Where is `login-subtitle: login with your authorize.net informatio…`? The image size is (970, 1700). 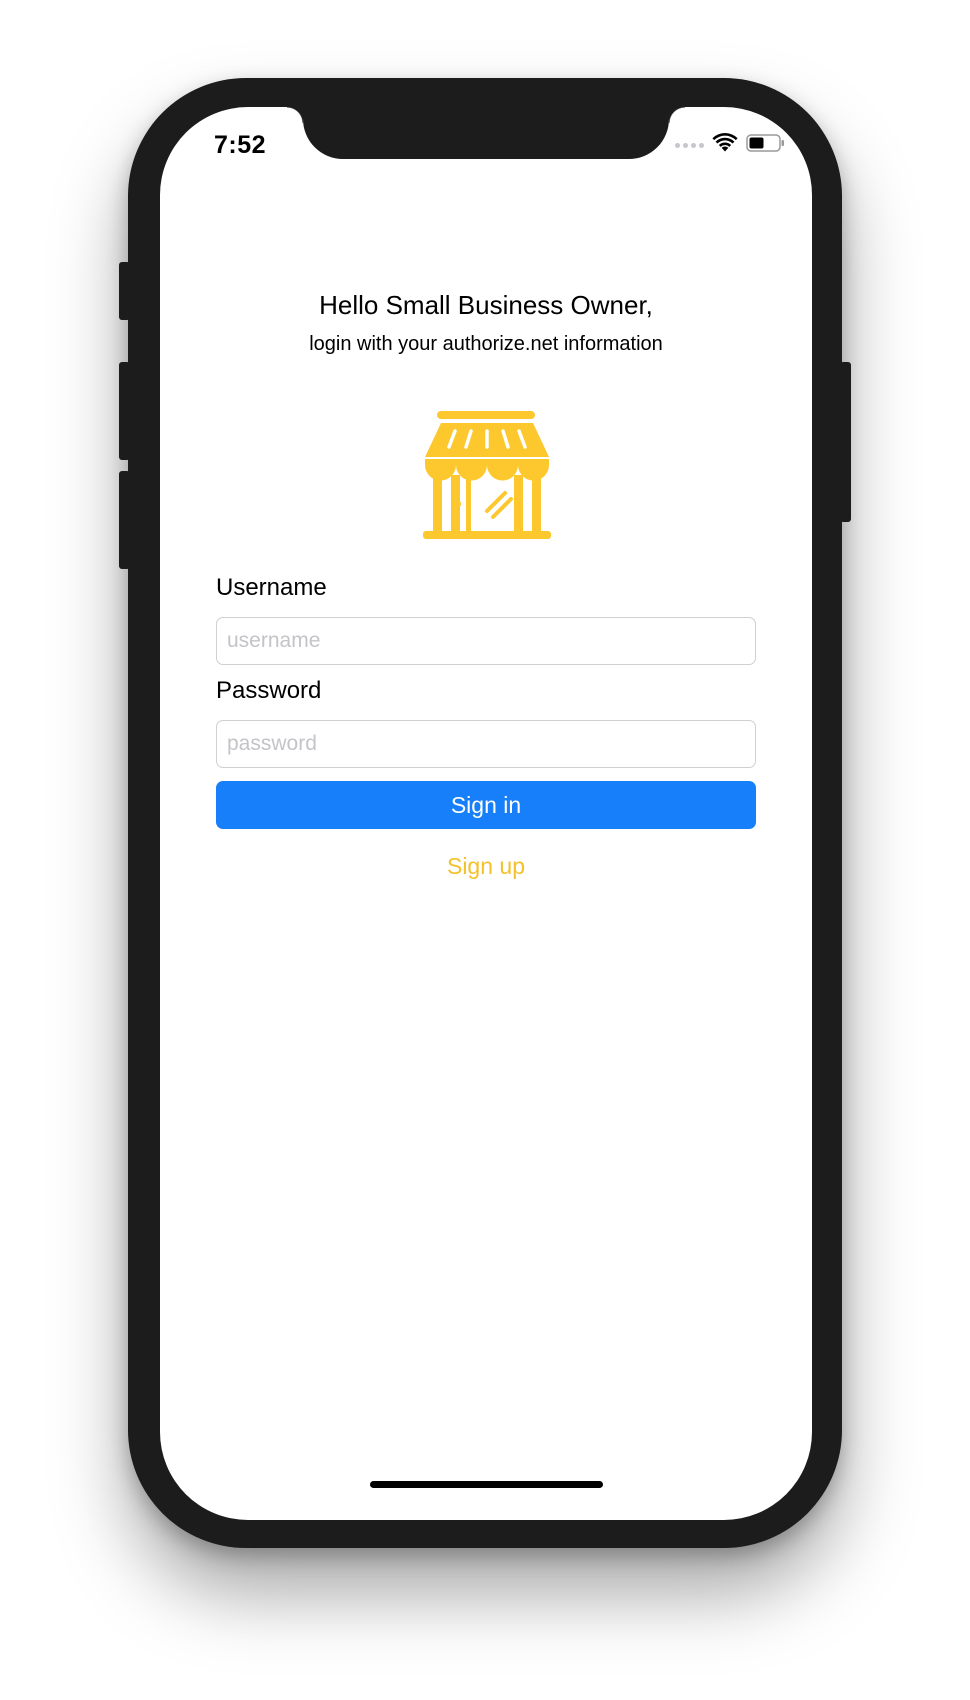 login-subtitle: login with your authorize.net informatio… is located at coordinates (486, 344).